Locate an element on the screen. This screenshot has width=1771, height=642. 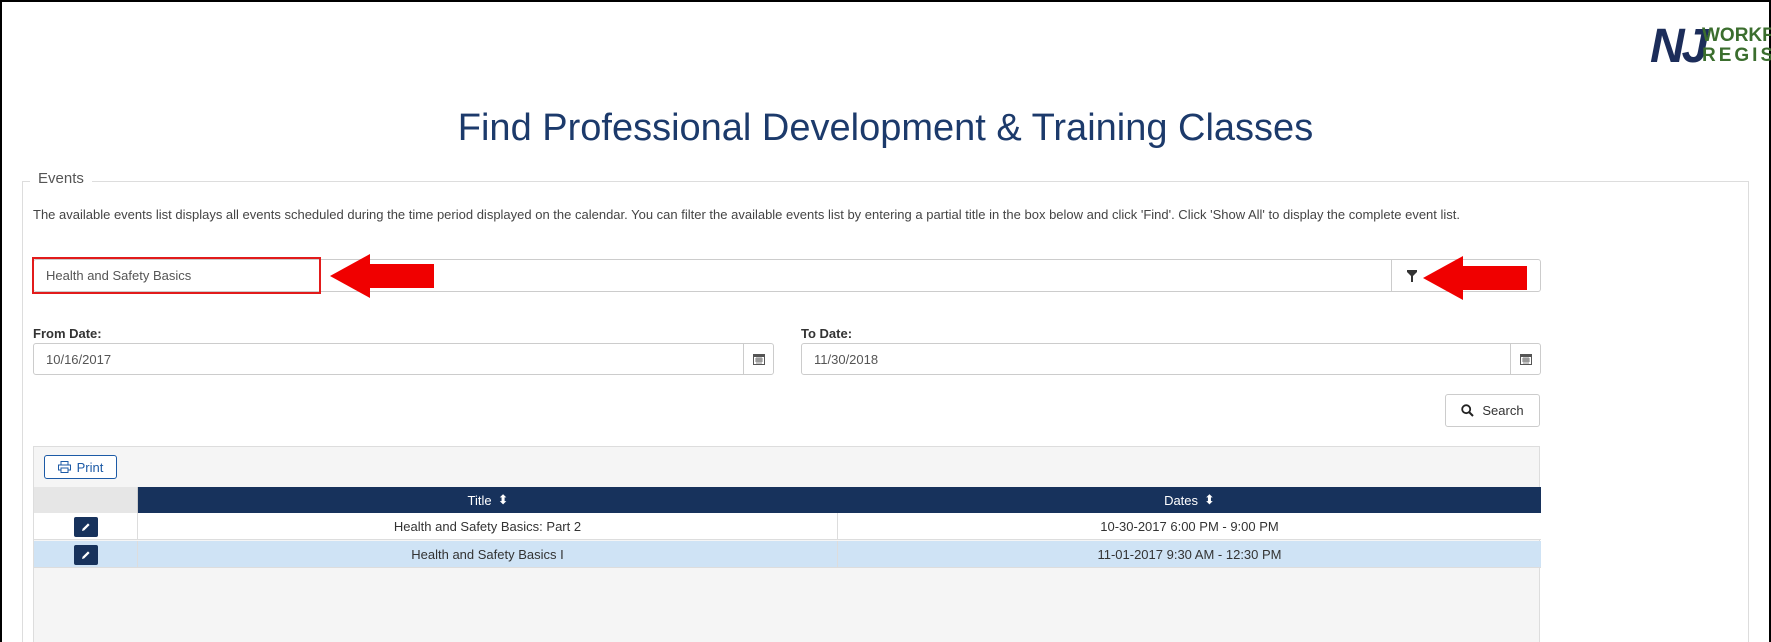
filter-icon is located at coordinates (1412, 275).